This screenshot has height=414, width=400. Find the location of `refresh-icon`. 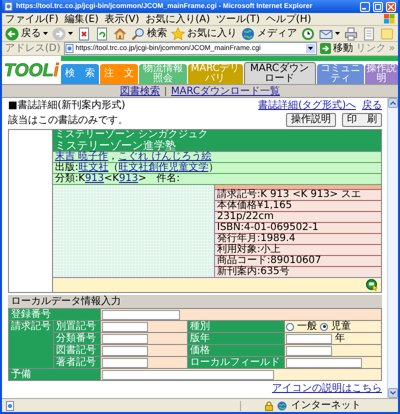

refresh-icon is located at coordinates (102, 33).